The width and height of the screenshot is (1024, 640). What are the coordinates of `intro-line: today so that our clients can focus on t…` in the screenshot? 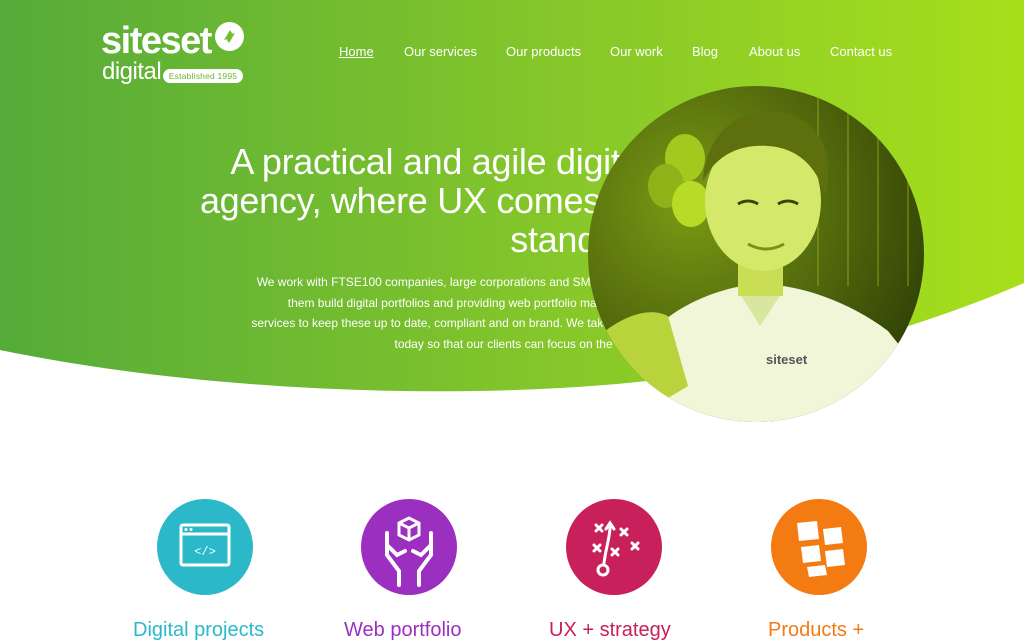 It's located at (522, 343).